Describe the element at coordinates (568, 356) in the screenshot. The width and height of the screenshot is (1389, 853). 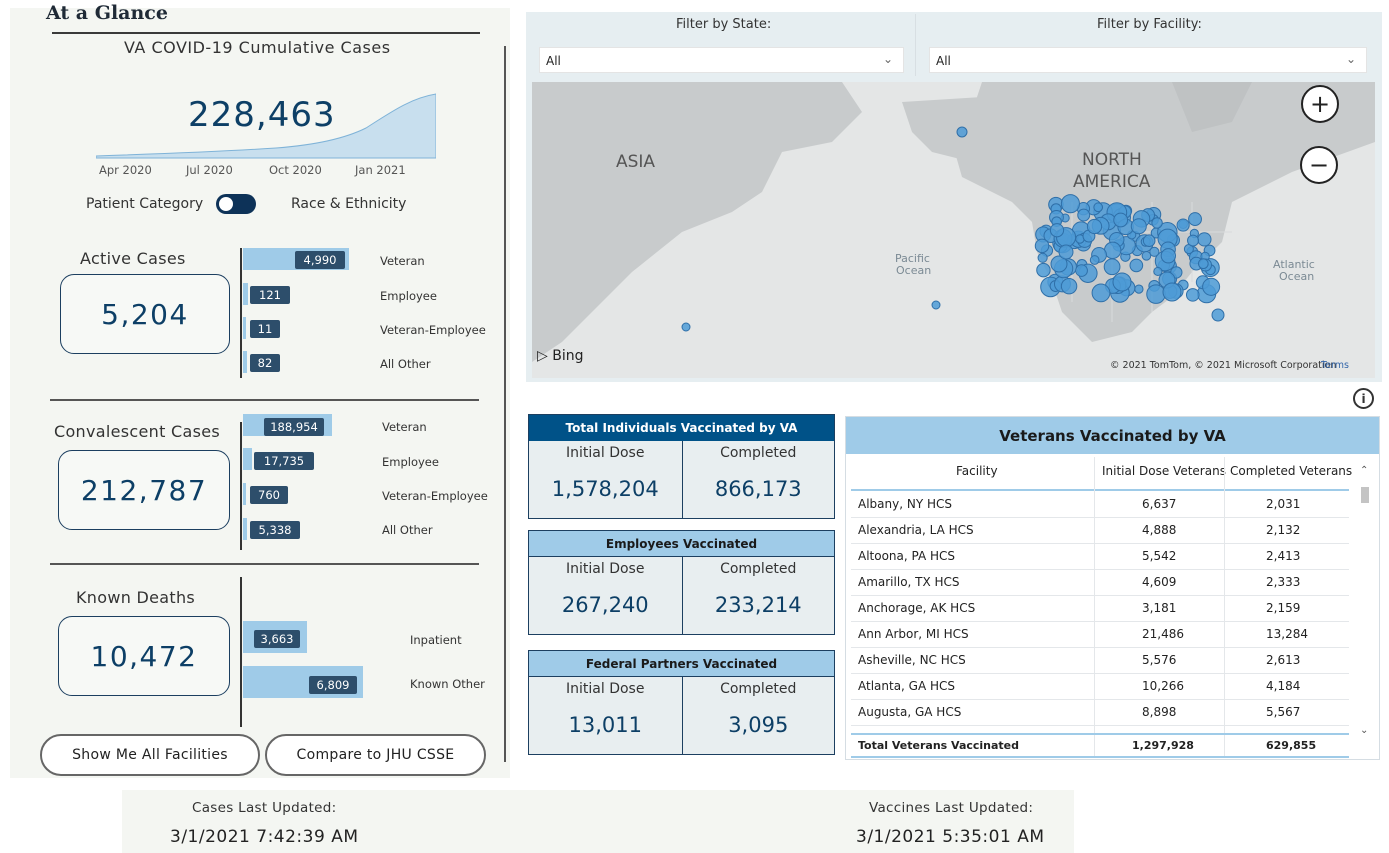
I see `bing-label: Bing` at that location.